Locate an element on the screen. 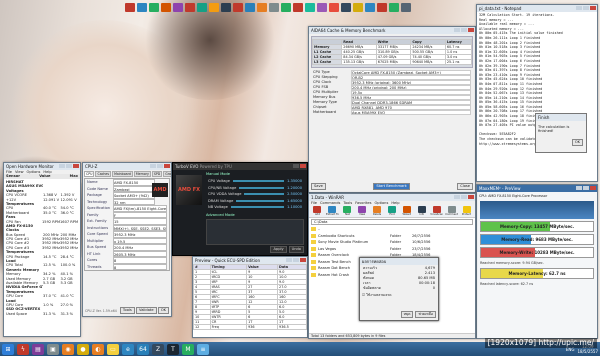 The height and width of the screenshot is (356, 600). start-icon: ⊞ is located at coordinates (8, 349).